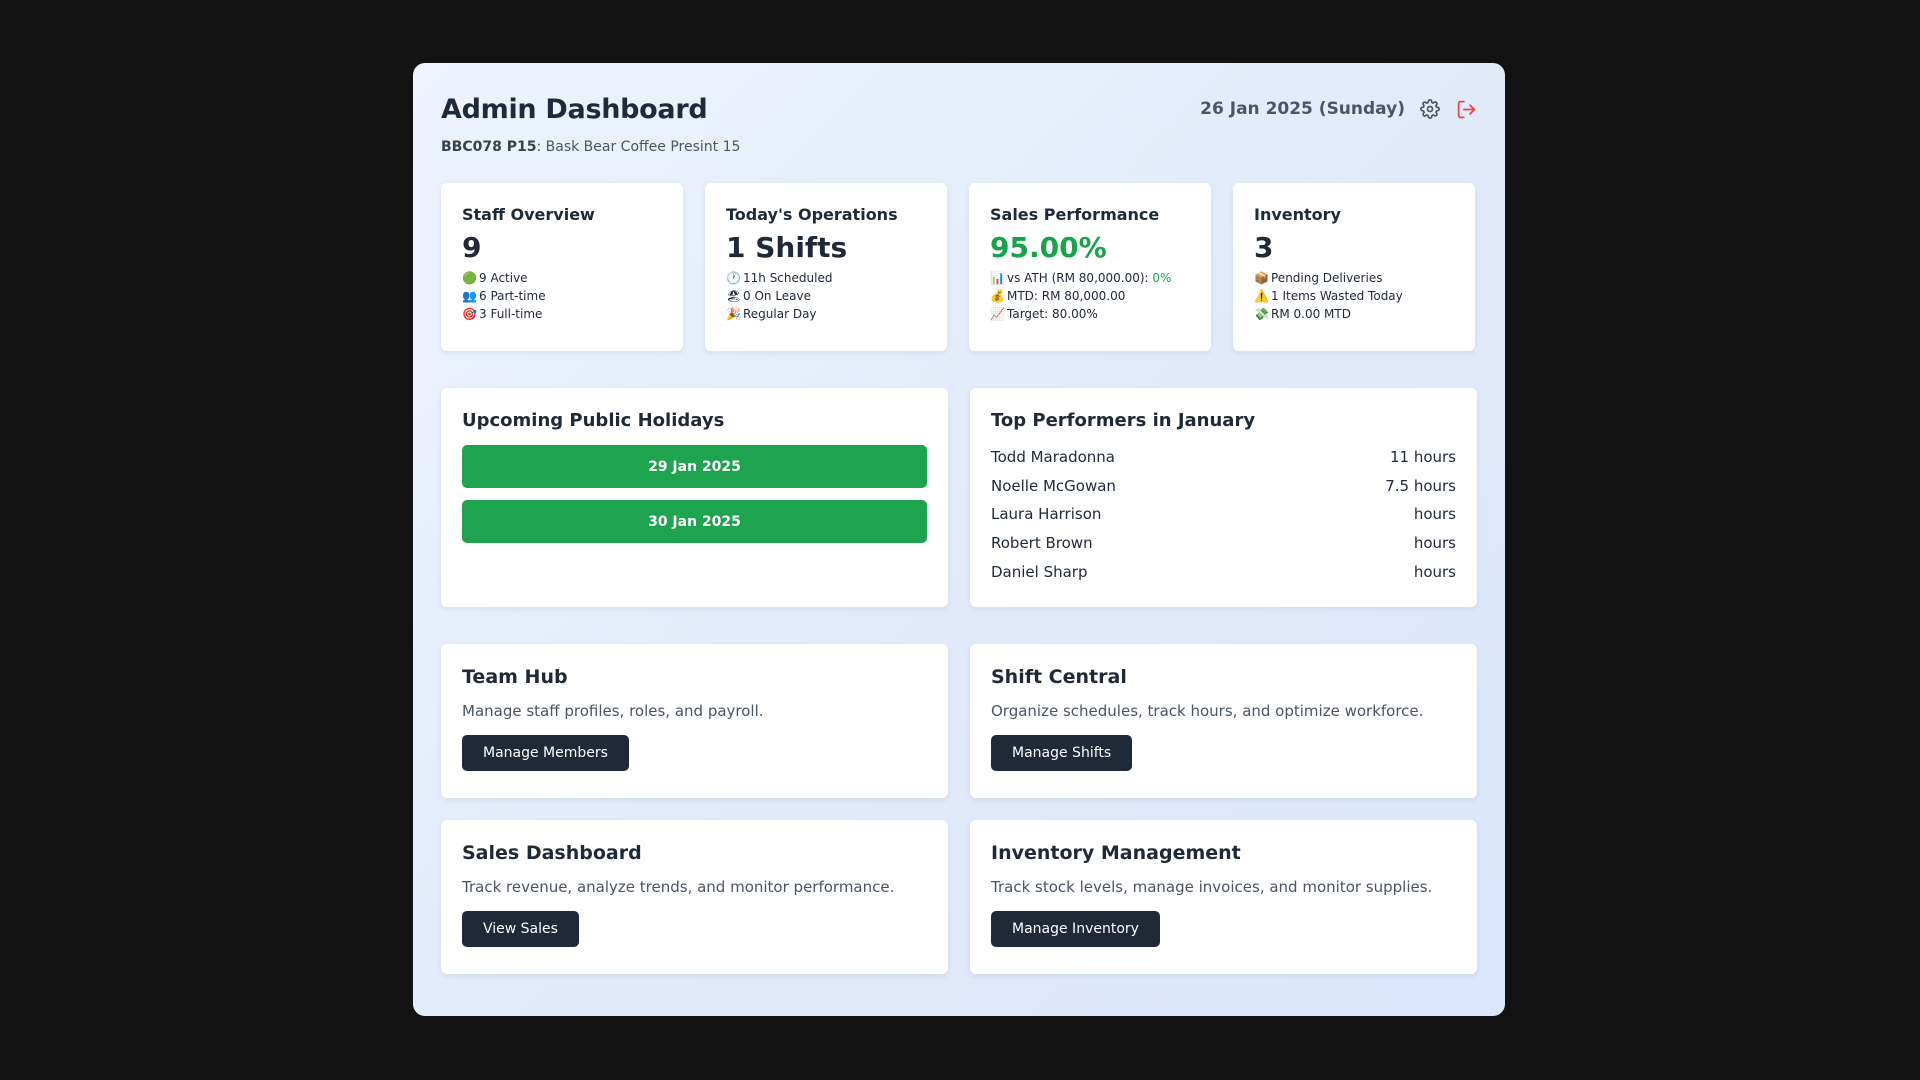 The width and height of the screenshot is (1920, 1080). Describe the element at coordinates (733, 278) in the screenshot. I see `clock-icon: 🕐` at that location.